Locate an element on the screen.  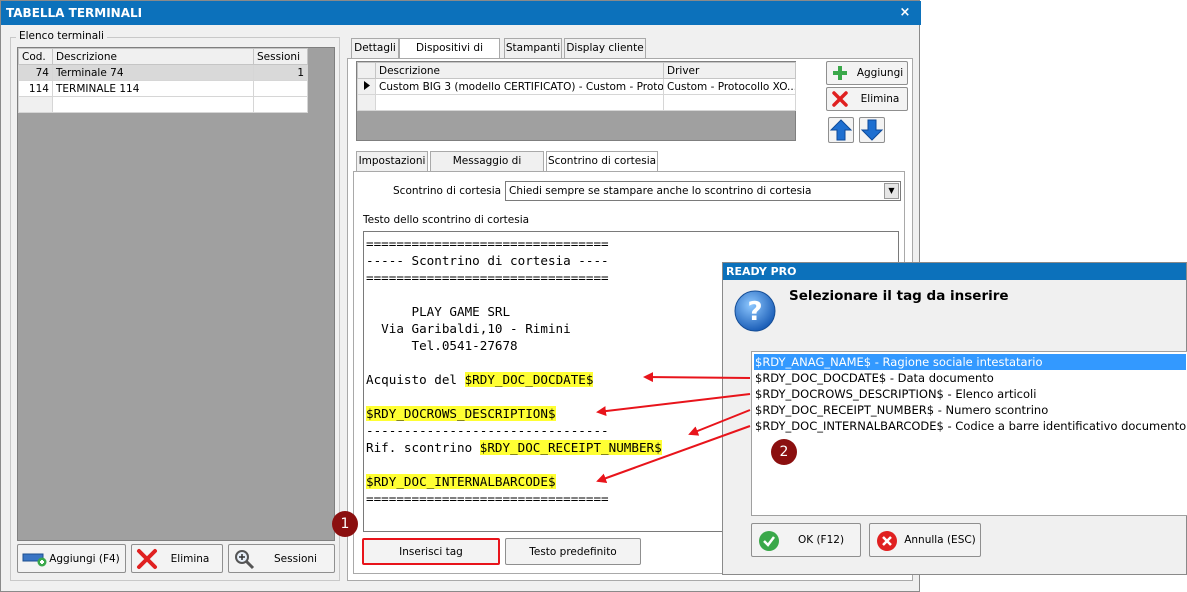
annotation-badge: 2 is located at coordinates (784, 452).